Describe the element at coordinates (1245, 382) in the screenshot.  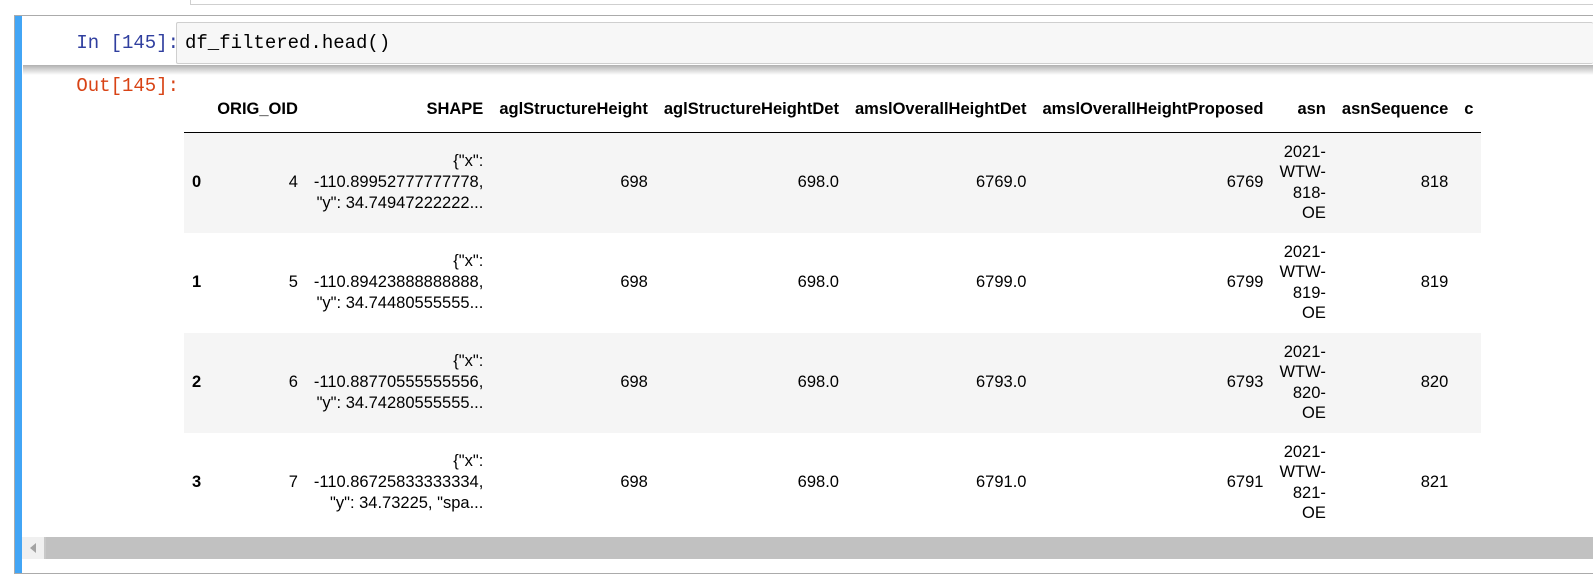
I see `cell-amsl-overall-height-proposed: 6793` at that location.